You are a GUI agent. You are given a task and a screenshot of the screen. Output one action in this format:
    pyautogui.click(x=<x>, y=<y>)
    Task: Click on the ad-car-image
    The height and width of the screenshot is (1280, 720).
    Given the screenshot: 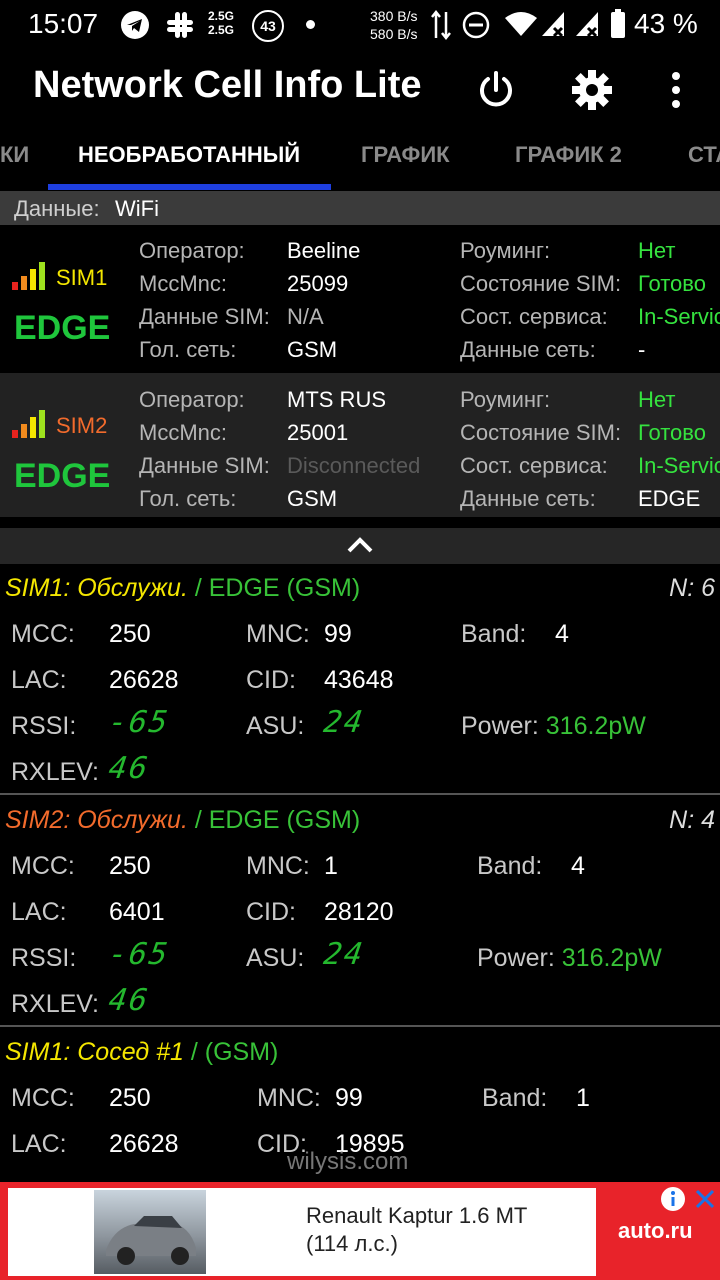 What is the action you would take?
    pyautogui.click(x=150, y=1232)
    